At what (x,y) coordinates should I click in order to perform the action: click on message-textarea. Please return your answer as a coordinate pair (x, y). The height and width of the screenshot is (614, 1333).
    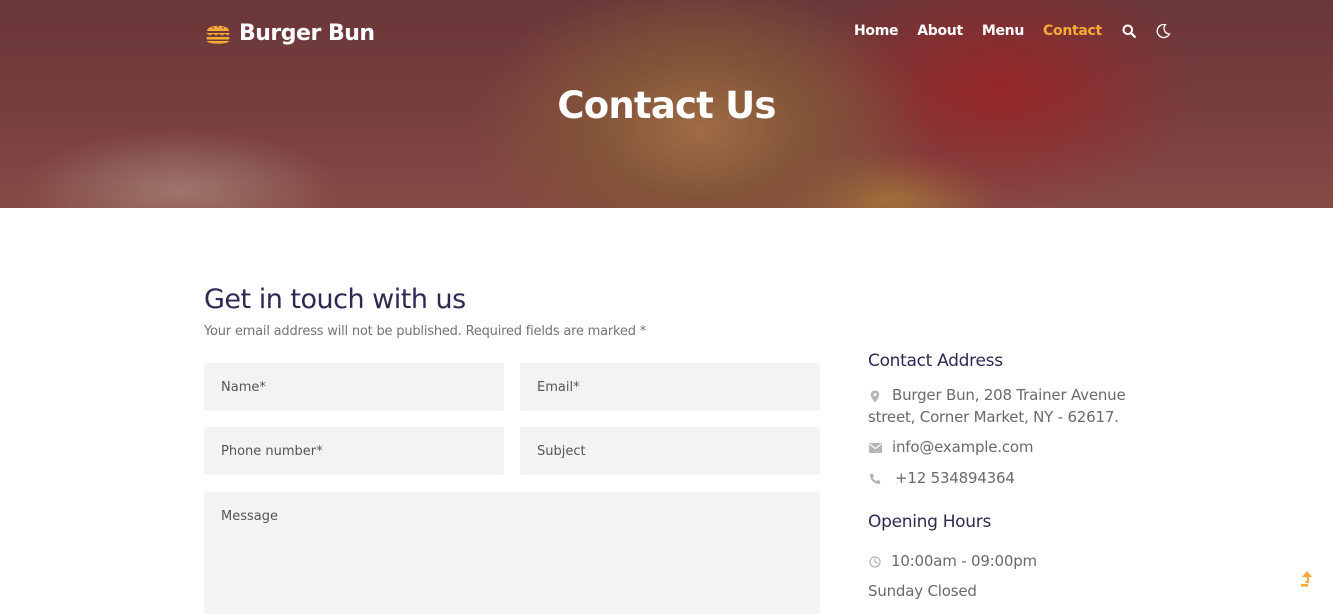
    Looking at the image, I should click on (512, 553).